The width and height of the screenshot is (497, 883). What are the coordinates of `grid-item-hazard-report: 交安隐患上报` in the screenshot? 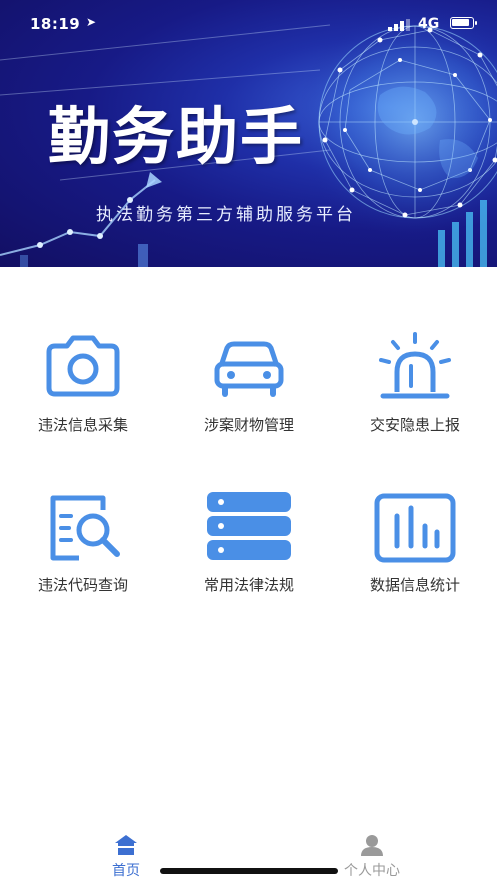 It's located at (414, 387).